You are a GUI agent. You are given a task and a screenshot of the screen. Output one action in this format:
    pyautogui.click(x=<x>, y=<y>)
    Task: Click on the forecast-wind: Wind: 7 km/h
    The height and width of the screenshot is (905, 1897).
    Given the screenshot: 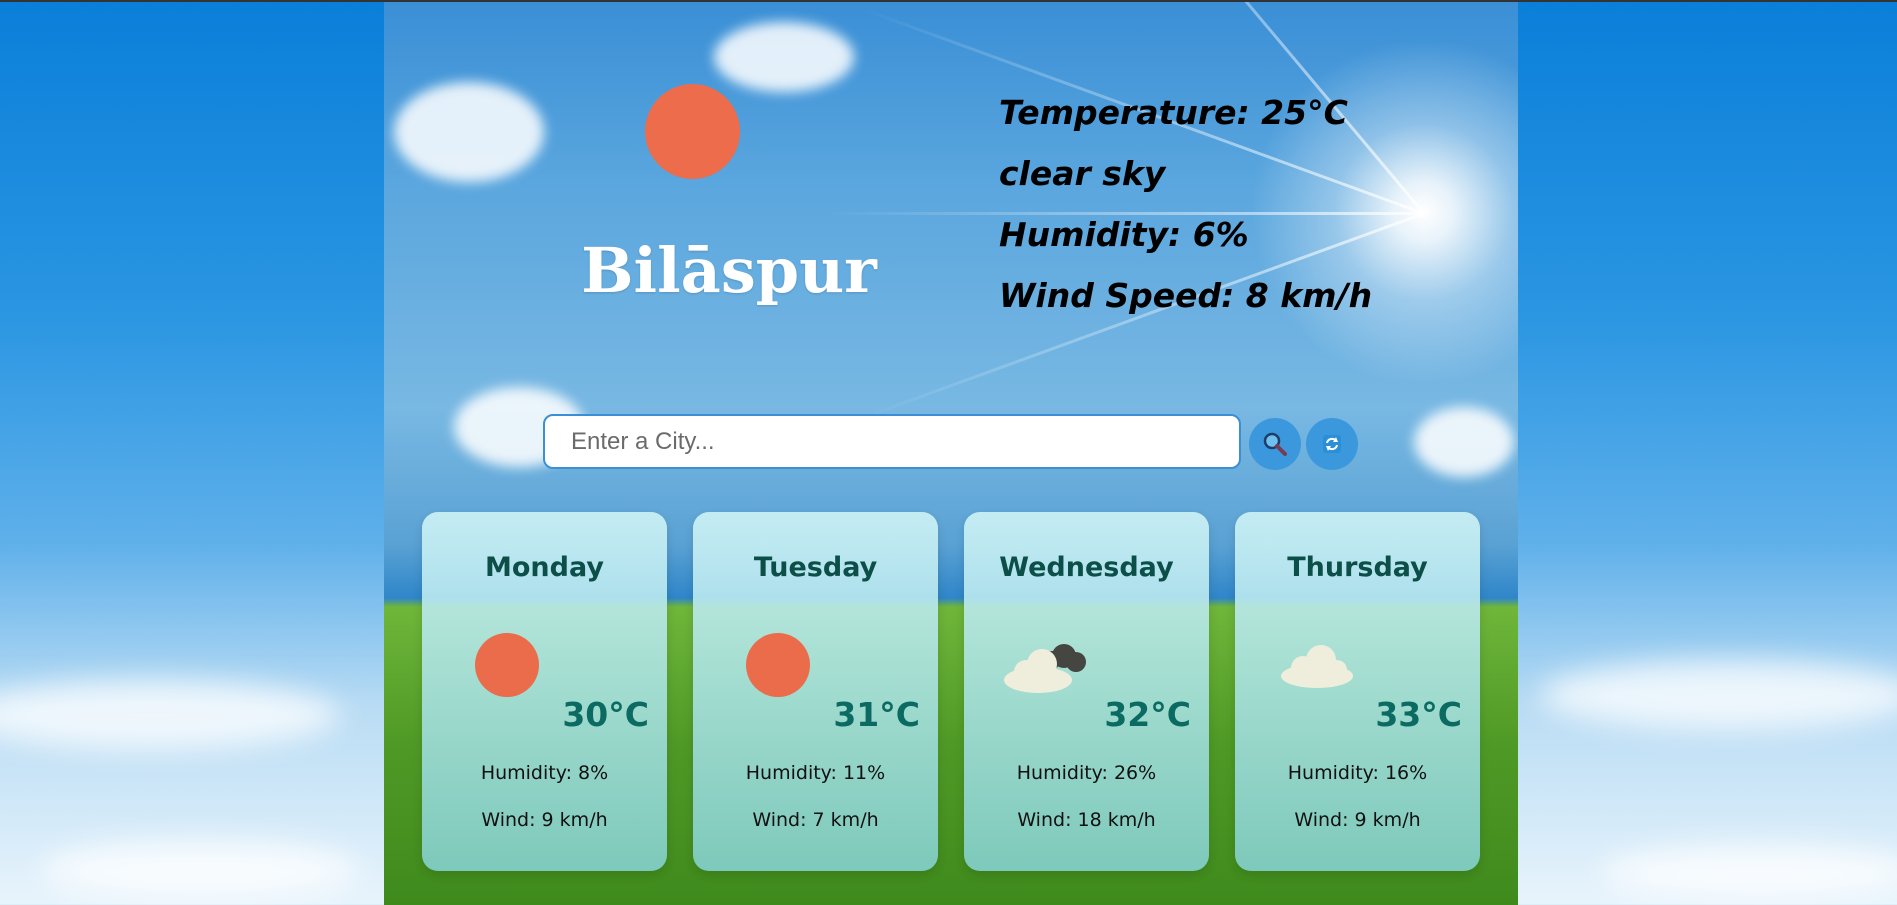 What is the action you would take?
    pyautogui.click(x=815, y=820)
    